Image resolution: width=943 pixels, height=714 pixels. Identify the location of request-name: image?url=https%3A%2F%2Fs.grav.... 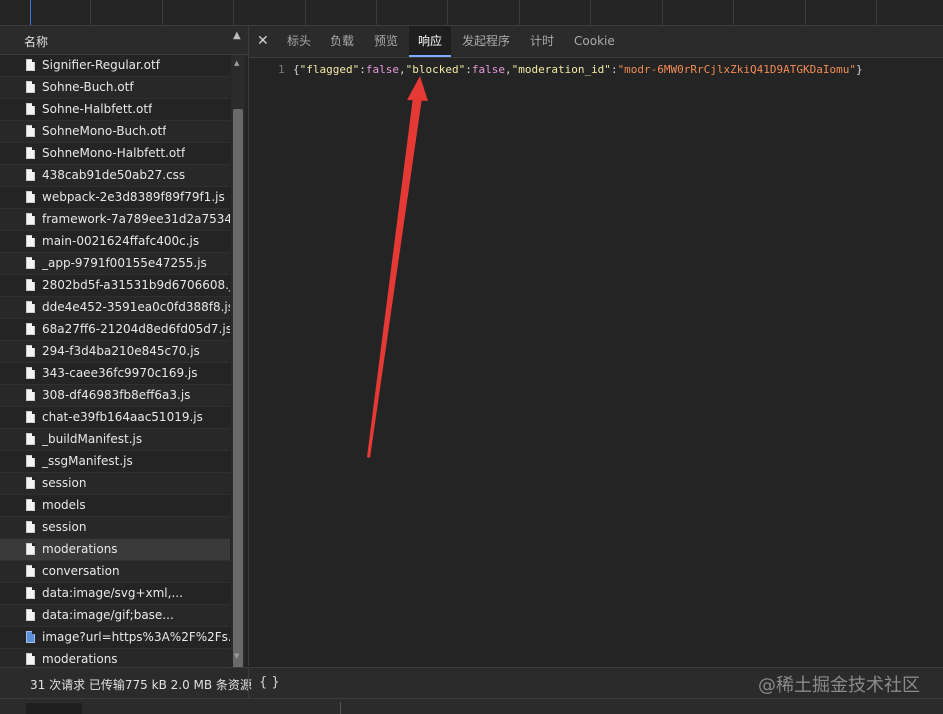
(136, 637).